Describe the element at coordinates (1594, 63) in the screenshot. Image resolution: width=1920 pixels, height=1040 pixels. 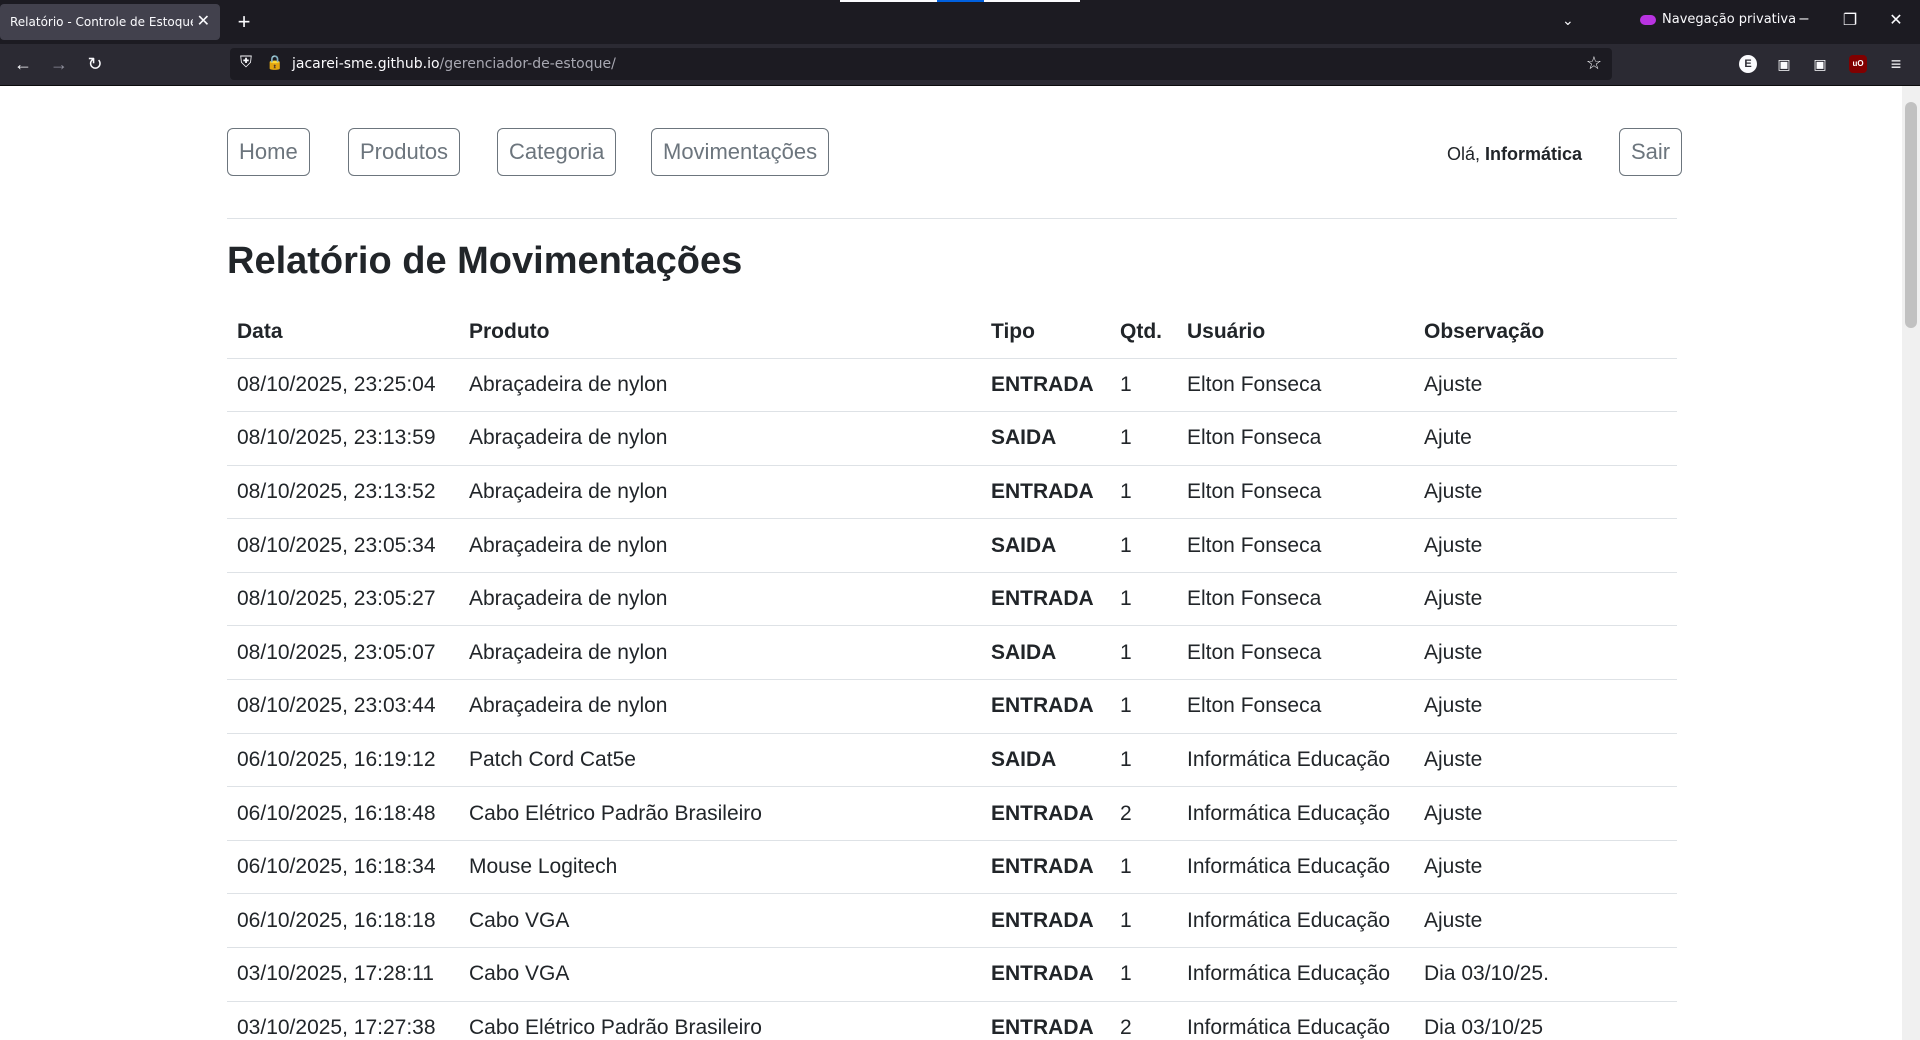
I see `bookmark-star-icon: ☆` at that location.